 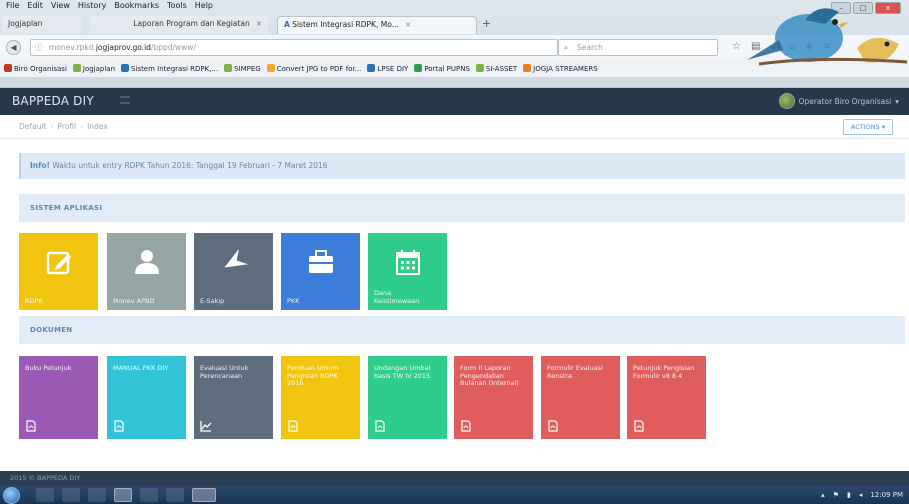 What do you see at coordinates (823, 495) in the screenshot?
I see `tray-arrow-icon: ▴` at bounding box center [823, 495].